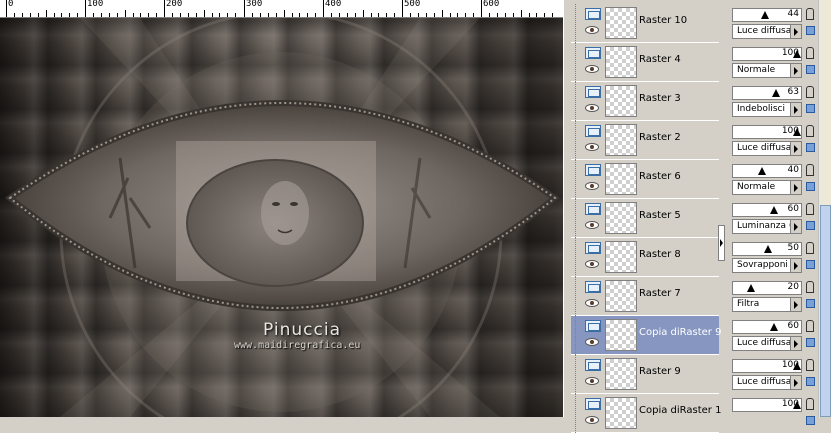 Image resolution: width=831 pixels, height=433 pixels. What do you see at coordinates (767, 304) in the screenshot?
I see `blend-mode-select: Filtra` at bounding box center [767, 304].